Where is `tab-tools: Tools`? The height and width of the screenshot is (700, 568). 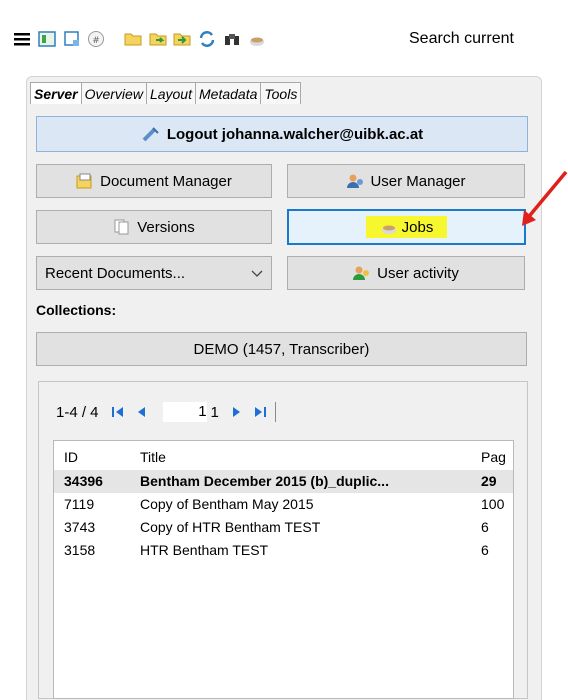
tab-tools: Tools is located at coordinates (281, 93).